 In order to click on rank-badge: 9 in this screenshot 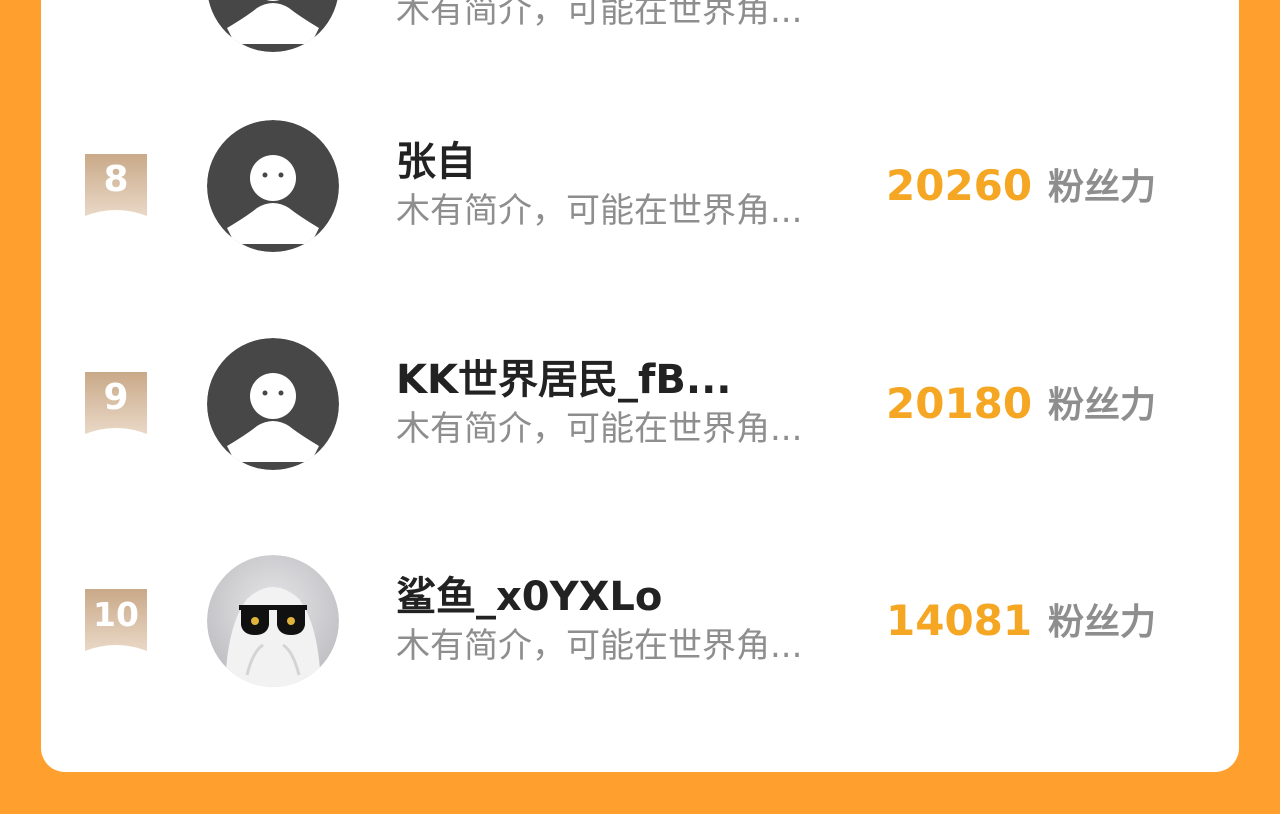, I will do `click(116, 403)`.